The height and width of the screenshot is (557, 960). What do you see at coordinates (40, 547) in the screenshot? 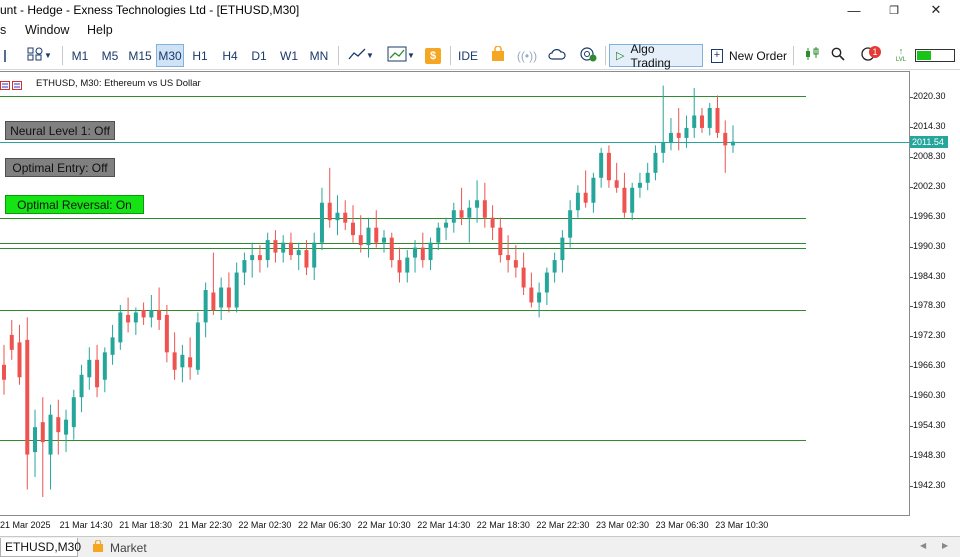
I see `tab-ethusd-m30: ETHUSD,M30` at bounding box center [40, 547].